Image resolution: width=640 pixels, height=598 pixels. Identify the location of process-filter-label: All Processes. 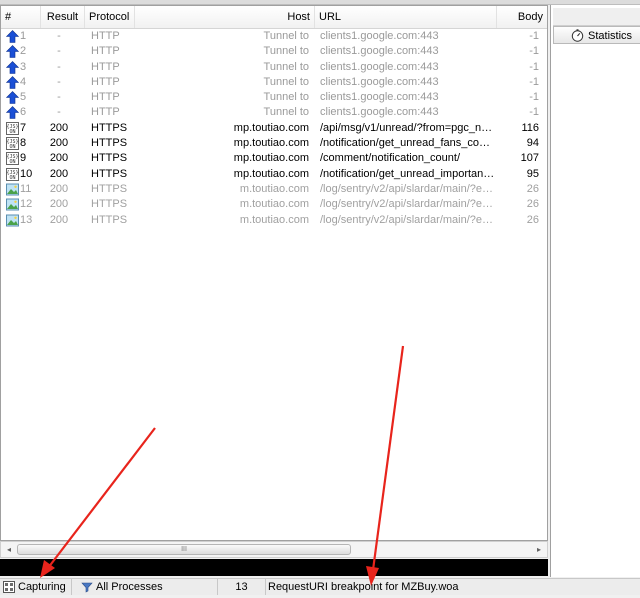
(129, 587).